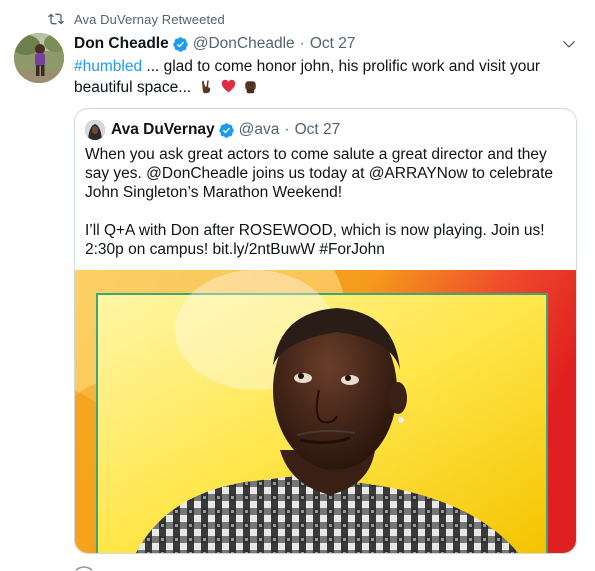  What do you see at coordinates (205, 87) in the screenshot?
I see `victory-hand-emoji` at bounding box center [205, 87].